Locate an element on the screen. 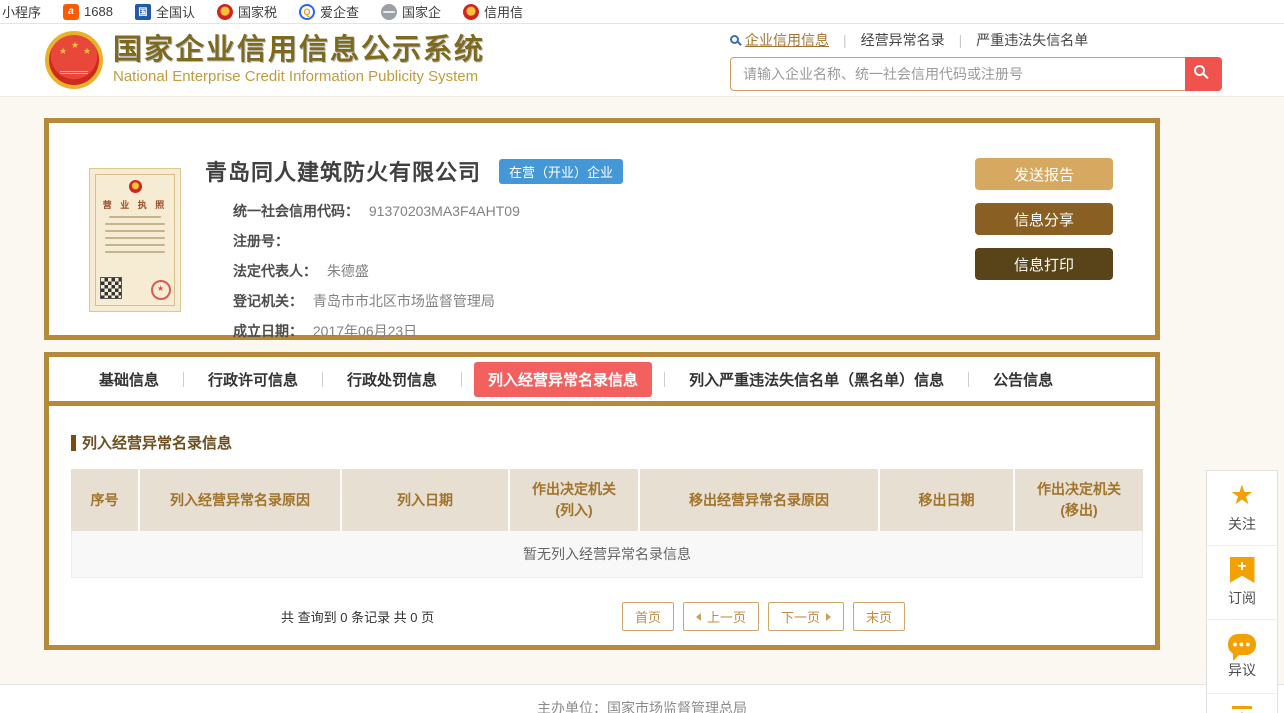 Image resolution: width=1284 pixels, height=713 pixels. pagination: 共 查询到 0 条记录 共 0 页 首页 上一页 下一页 末页 is located at coordinates (602, 616).